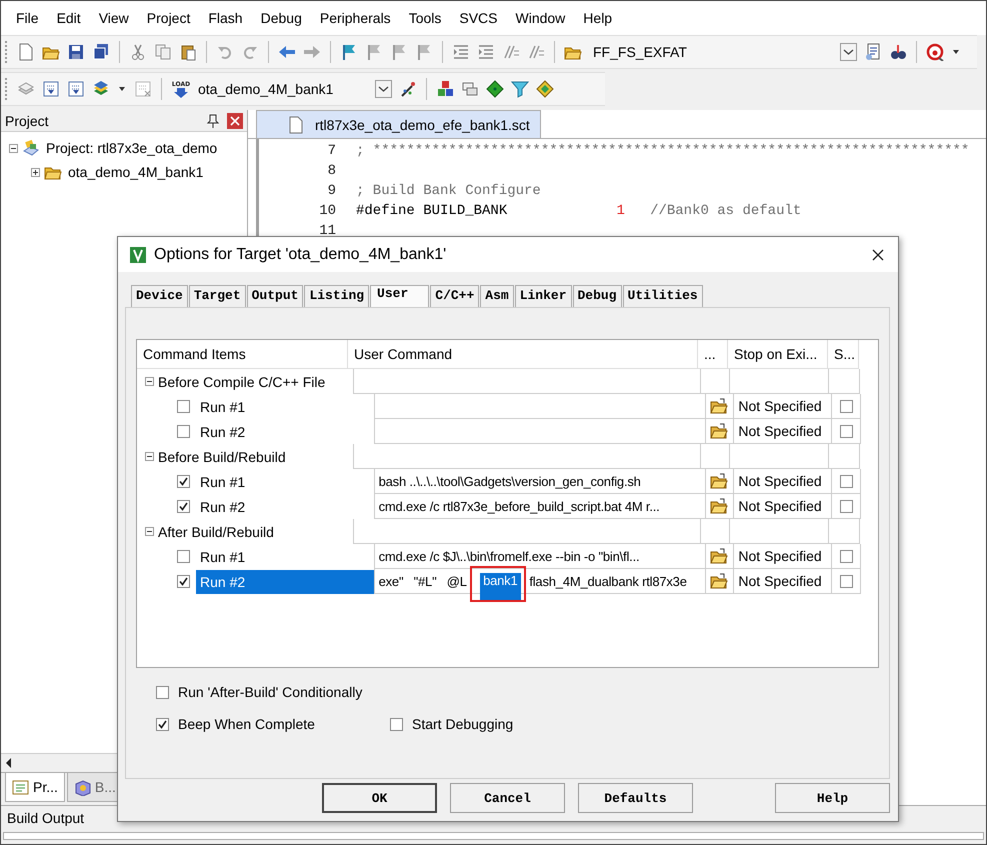 The width and height of the screenshot is (987, 845). What do you see at coordinates (35, 172) in the screenshot?
I see `expand-icon` at bounding box center [35, 172].